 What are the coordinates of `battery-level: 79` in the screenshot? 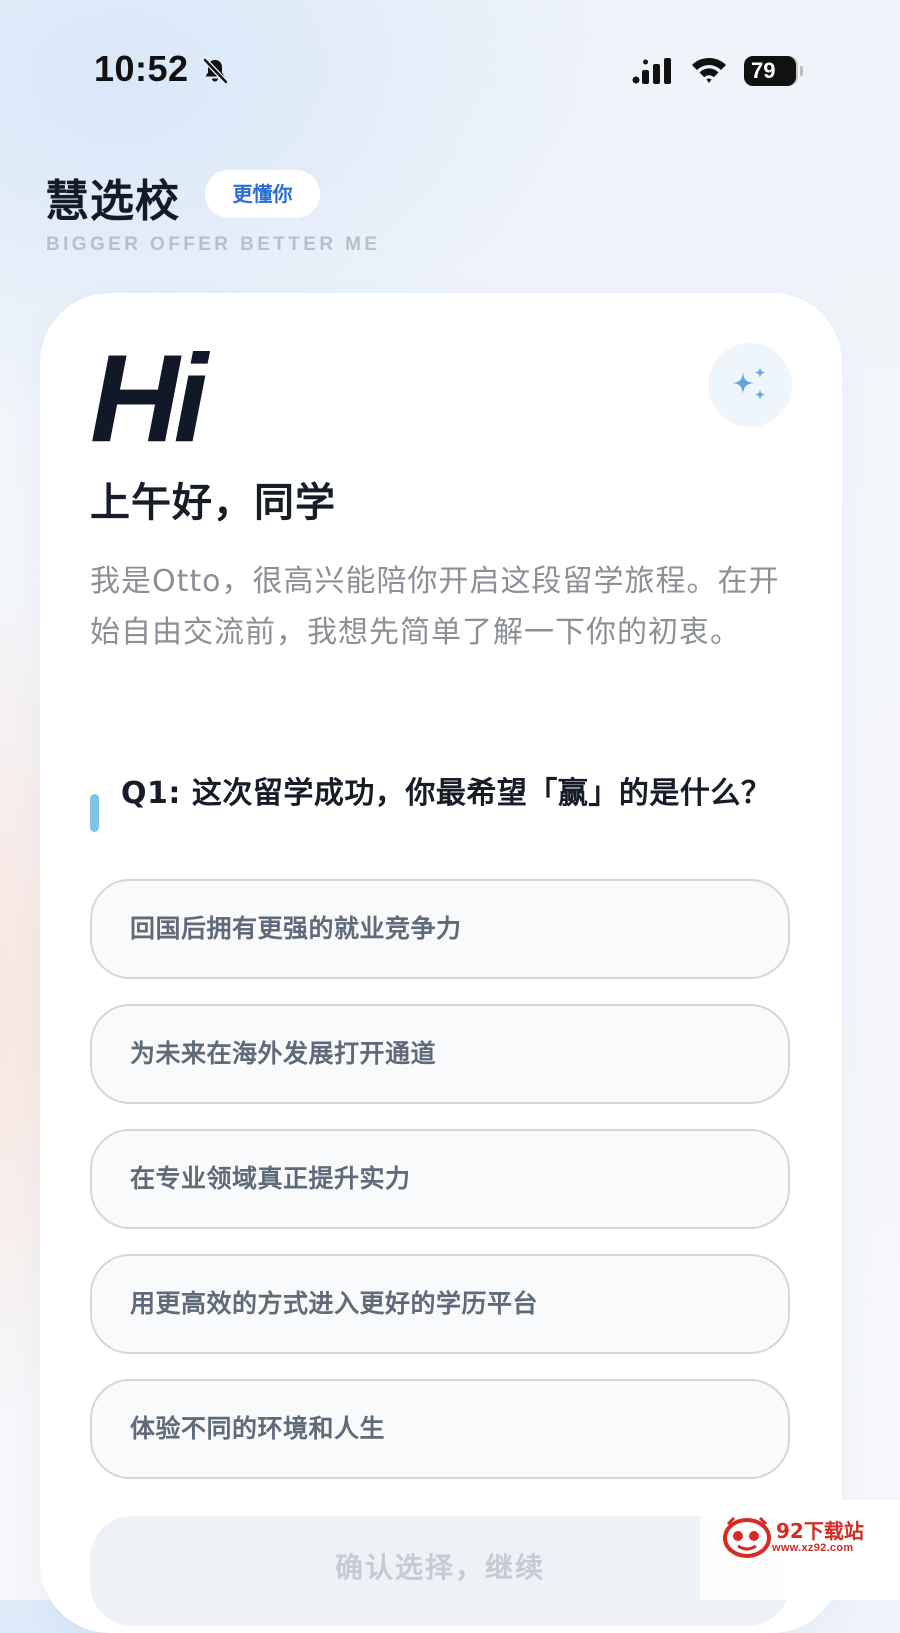 It's located at (763, 70).